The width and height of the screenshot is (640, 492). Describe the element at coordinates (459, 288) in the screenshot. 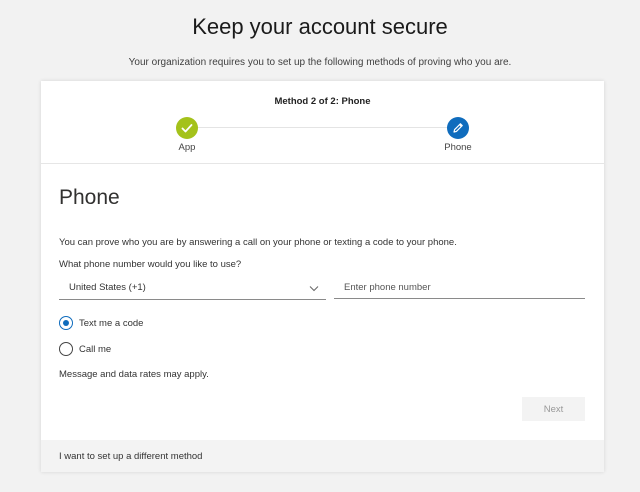

I see `phone-number-input` at that location.